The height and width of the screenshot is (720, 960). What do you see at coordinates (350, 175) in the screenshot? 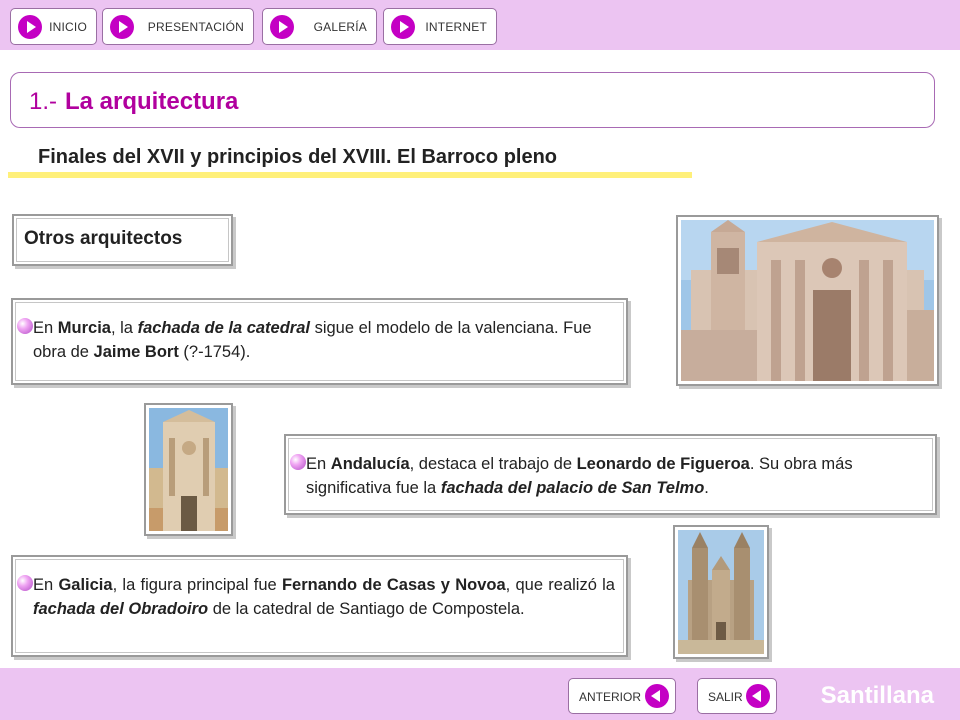
I see `subtitle-underline` at bounding box center [350, 175].